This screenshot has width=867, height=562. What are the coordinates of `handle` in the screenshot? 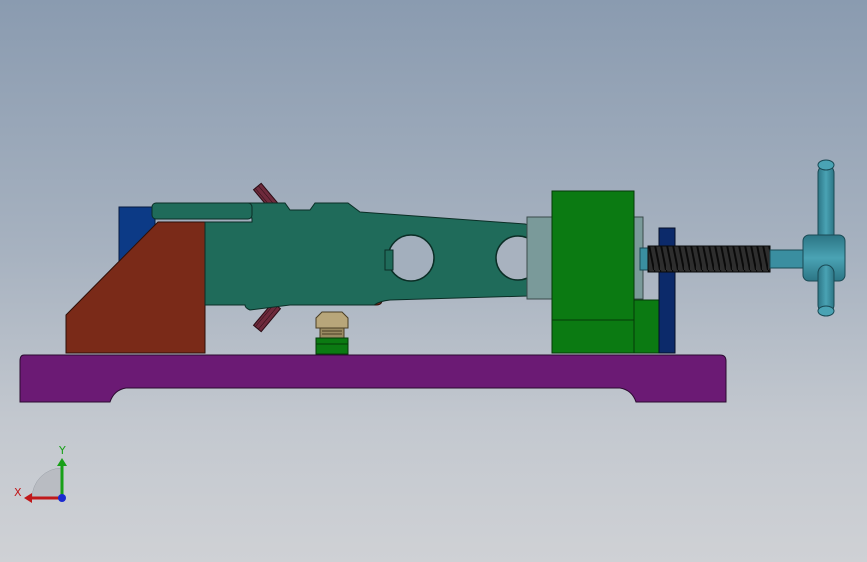 It's located at (824, 238).